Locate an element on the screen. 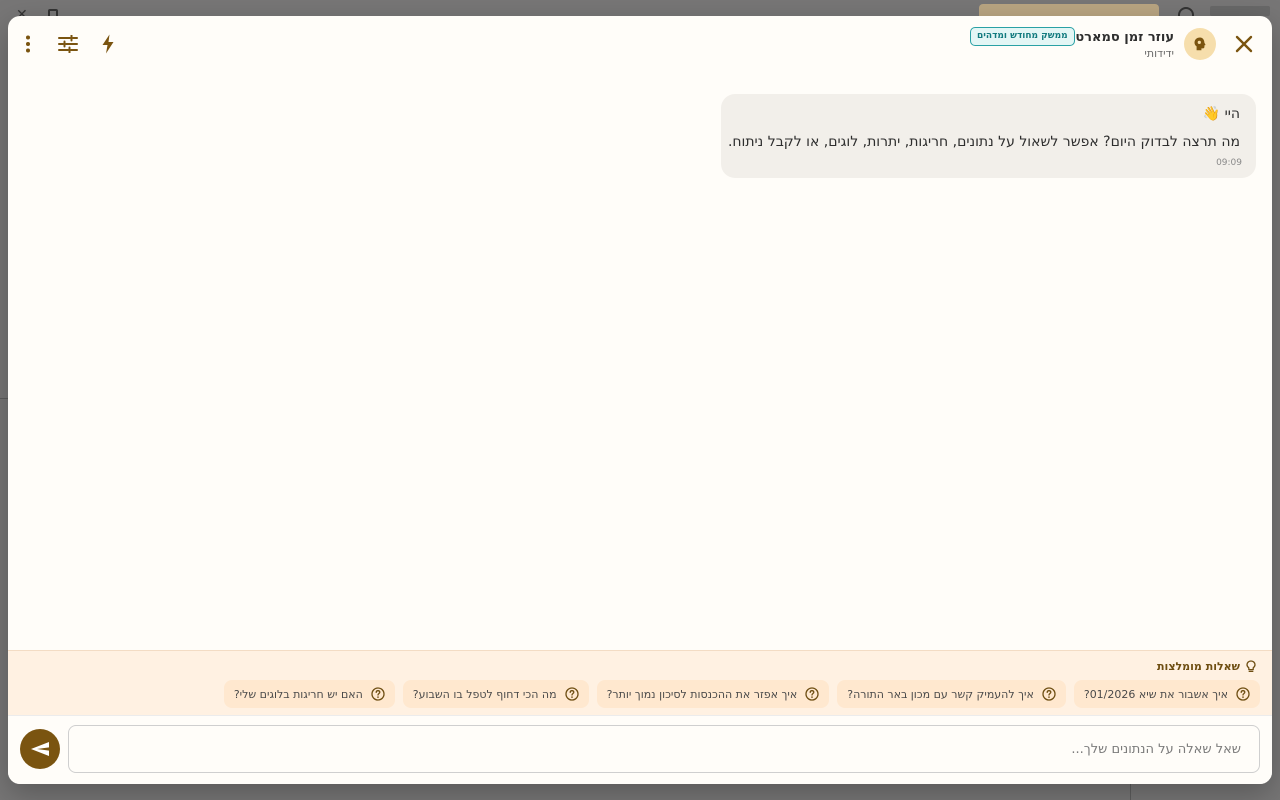 The width and height of the screenshot is (1280, 800). suggested-questions-header: שאלות מומלצות is located at coordinates (1206, 666).